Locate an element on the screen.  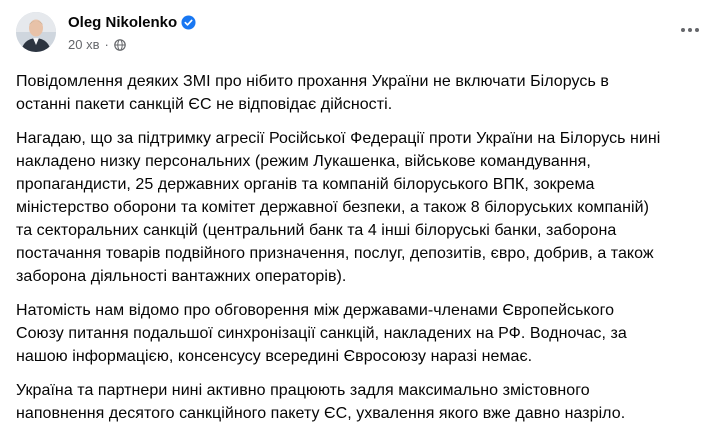
post-header: Oleg Nikolenko 20 хв · is located at coordinates (362, 34).